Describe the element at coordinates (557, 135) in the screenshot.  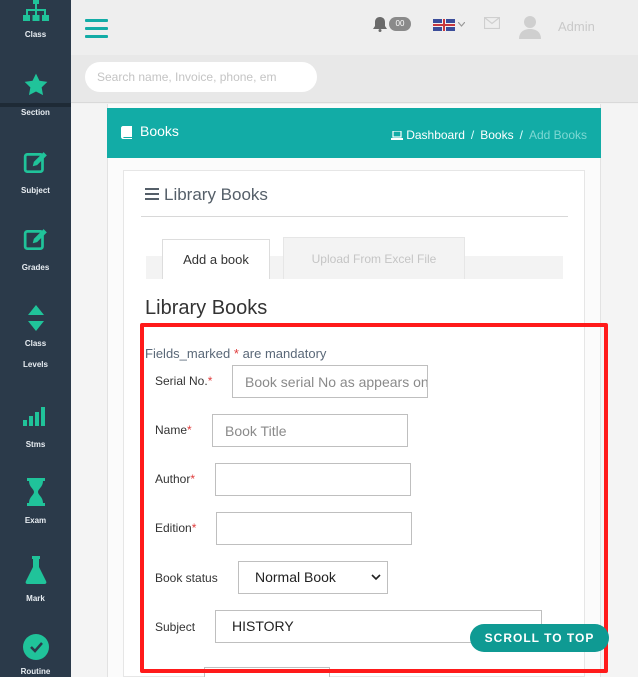
I see `breadcrumb-current: Add Books` at that location.